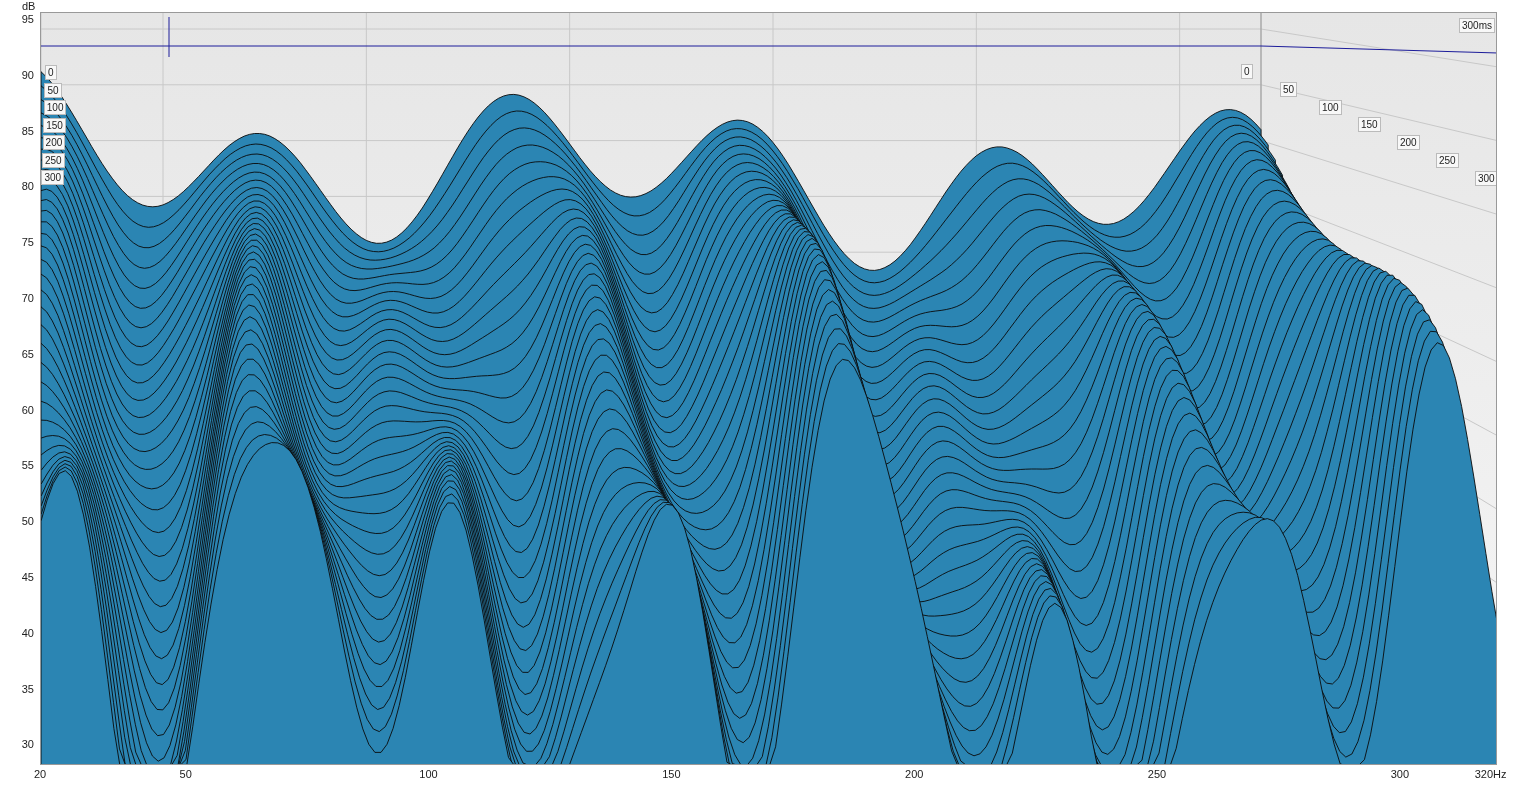 The image size is (1515, 785). What do you see at coordinates (1447, 160) in the screenshot?
I see `time-label: 250` at bounding box center [1447, 160].